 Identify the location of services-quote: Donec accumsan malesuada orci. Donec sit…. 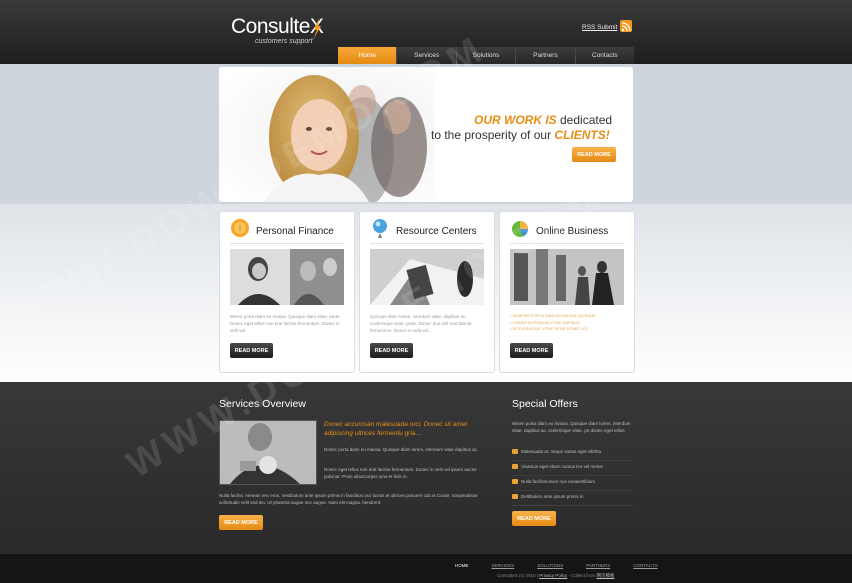
(396, 429).